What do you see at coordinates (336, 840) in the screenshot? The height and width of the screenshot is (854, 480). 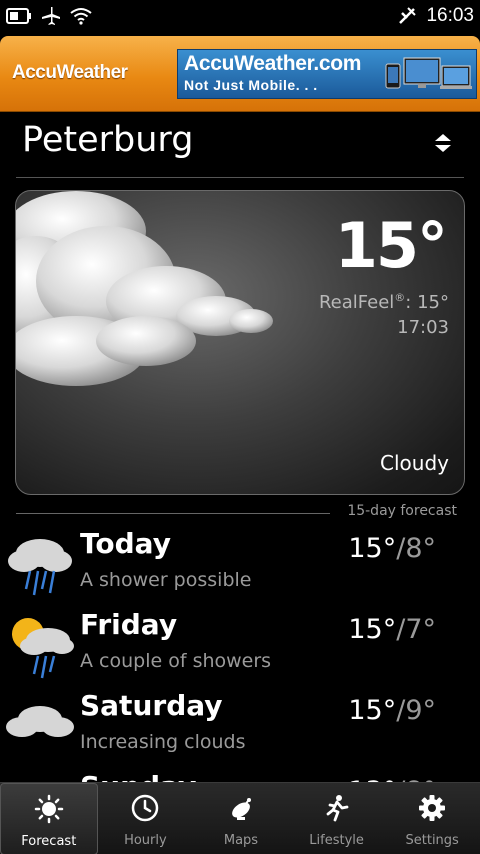 I see `tab-label: Lifestyle` at bounding box center [336, 840].